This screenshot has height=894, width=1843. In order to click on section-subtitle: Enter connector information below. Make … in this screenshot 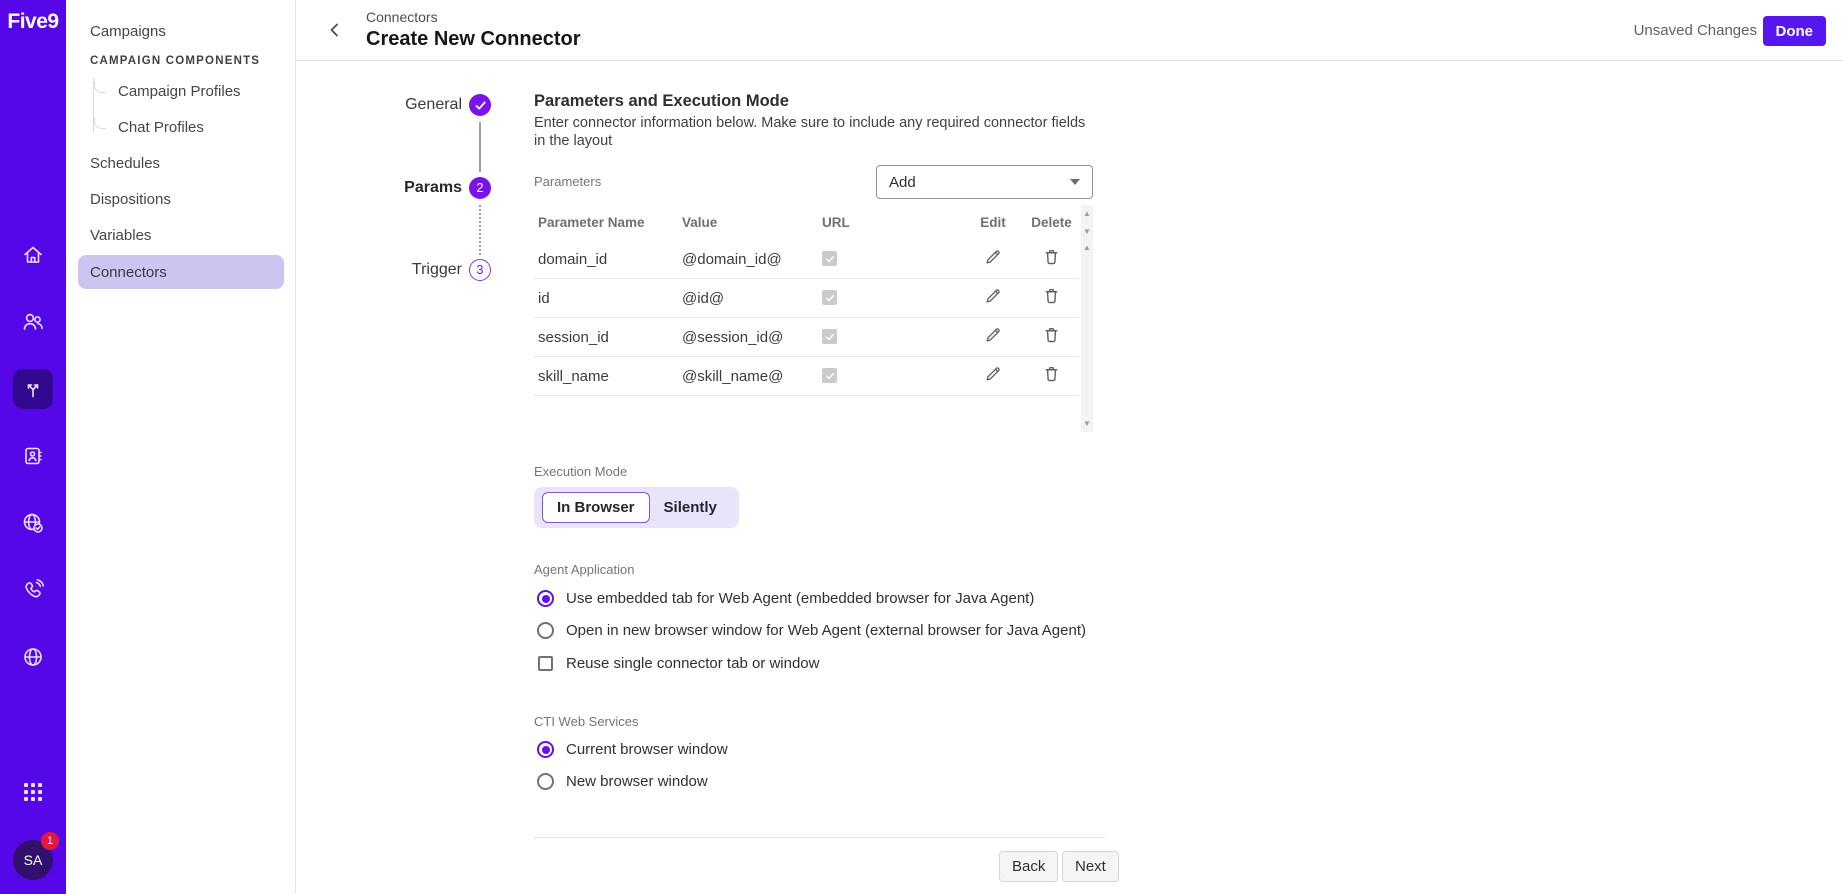, I will do `click(810, 132)`.